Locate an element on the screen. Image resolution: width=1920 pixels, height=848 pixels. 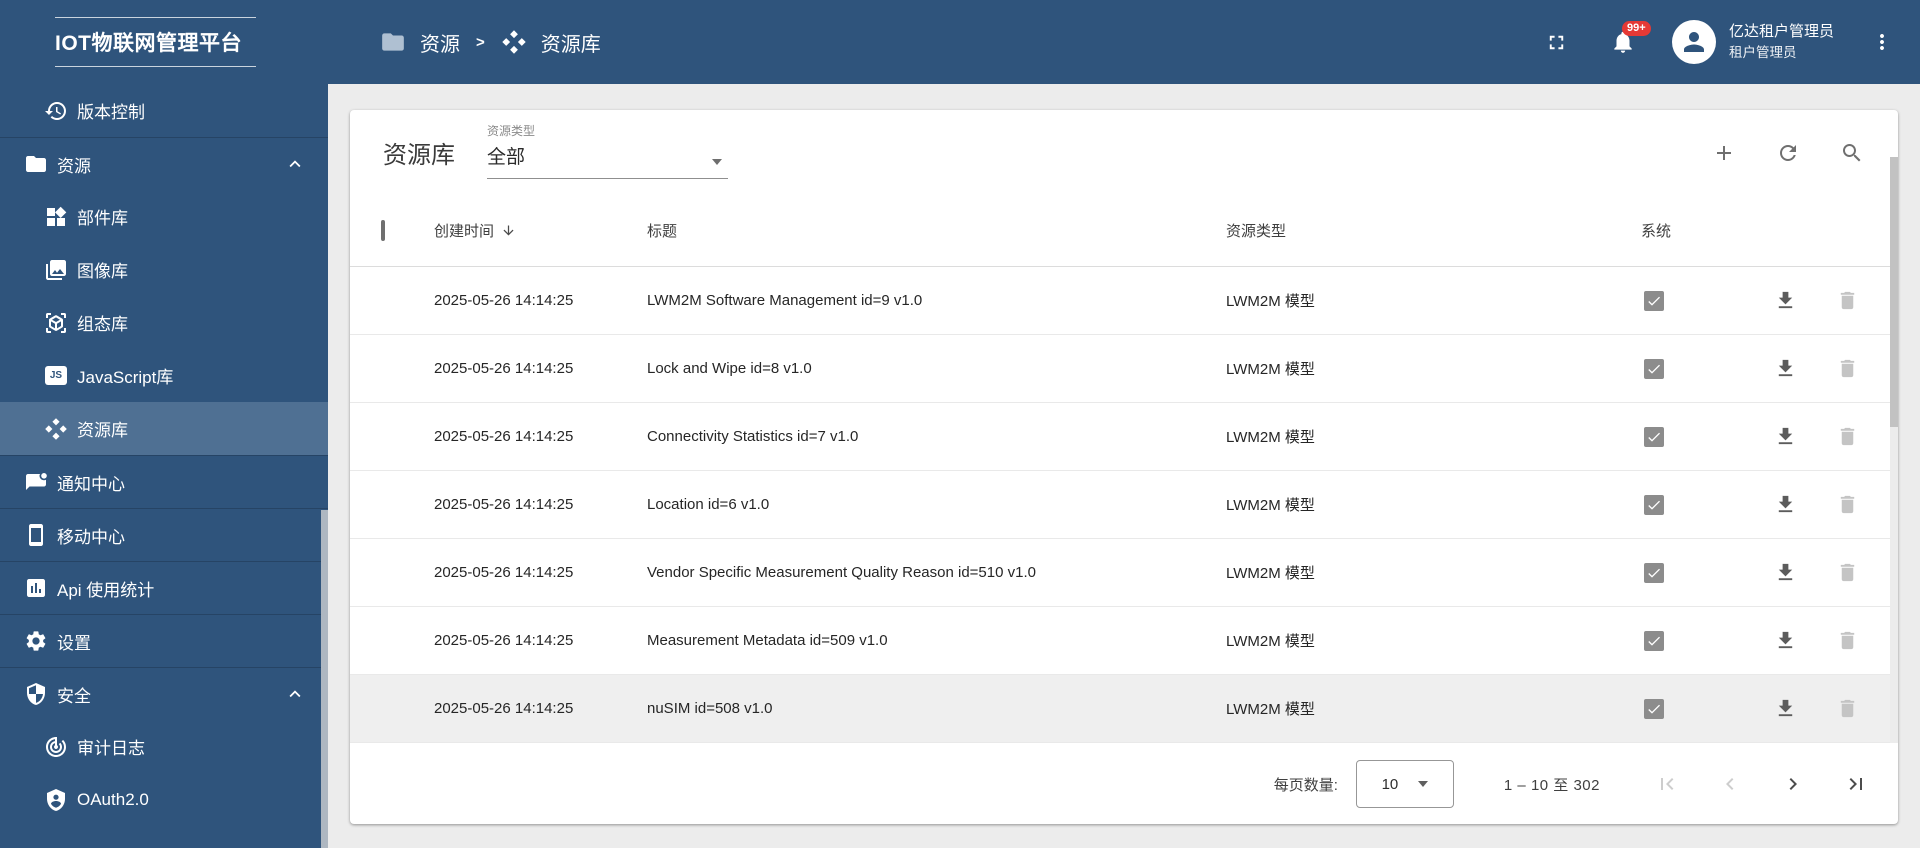
sidebar-item-notification-center: 通知中心 is located at coordinates (164, 481).